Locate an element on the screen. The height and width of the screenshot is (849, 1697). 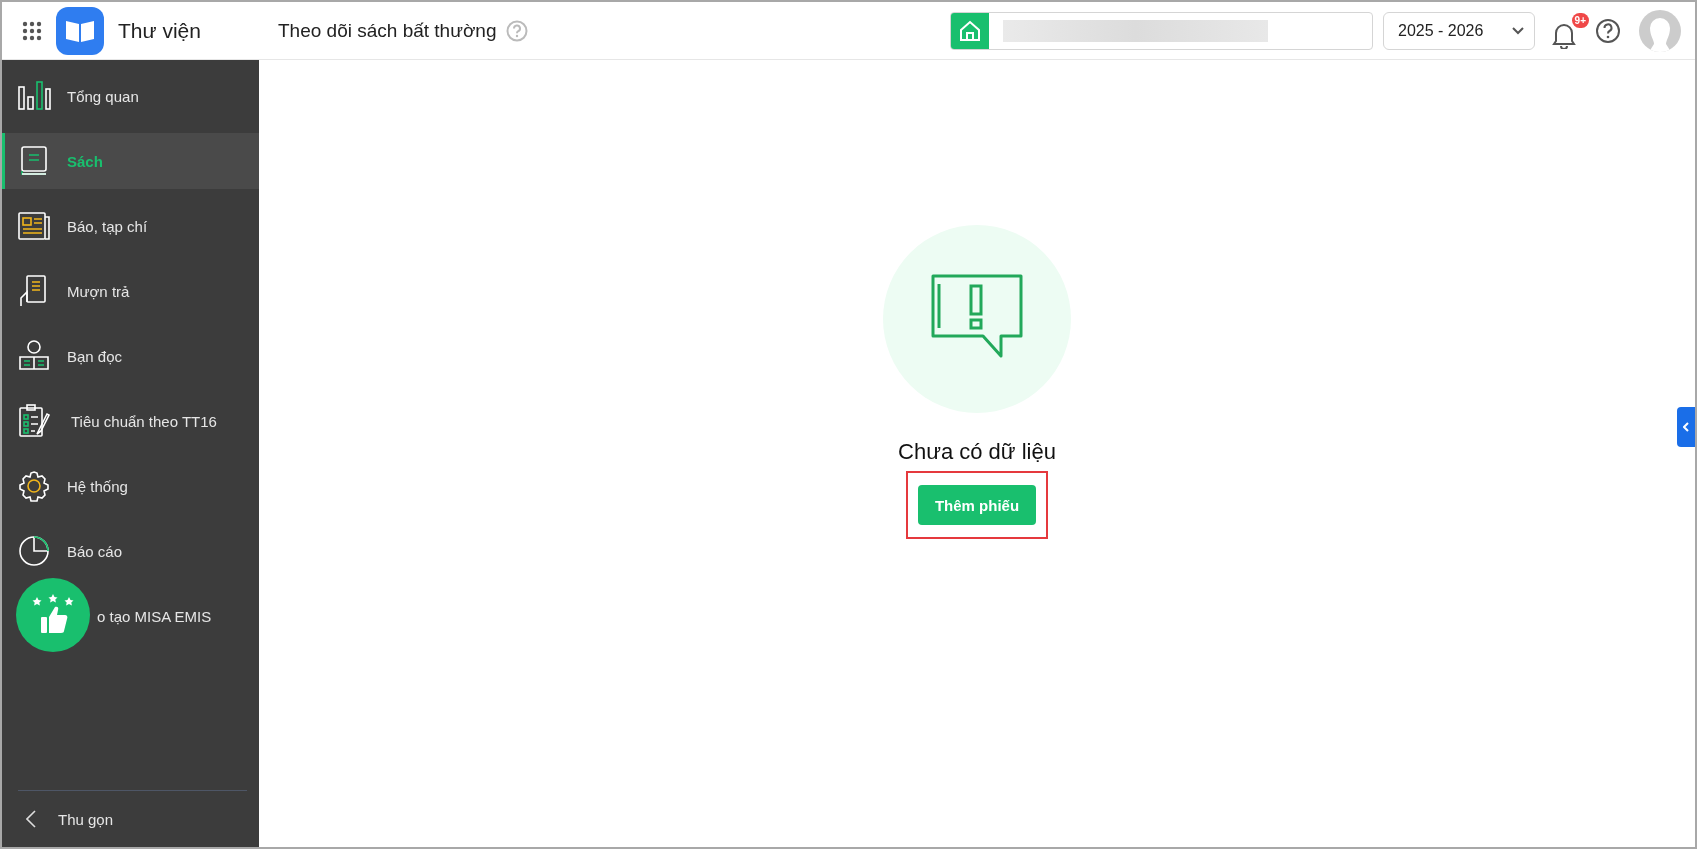
side-panel-toggle is located at coordinates (1686, 427).